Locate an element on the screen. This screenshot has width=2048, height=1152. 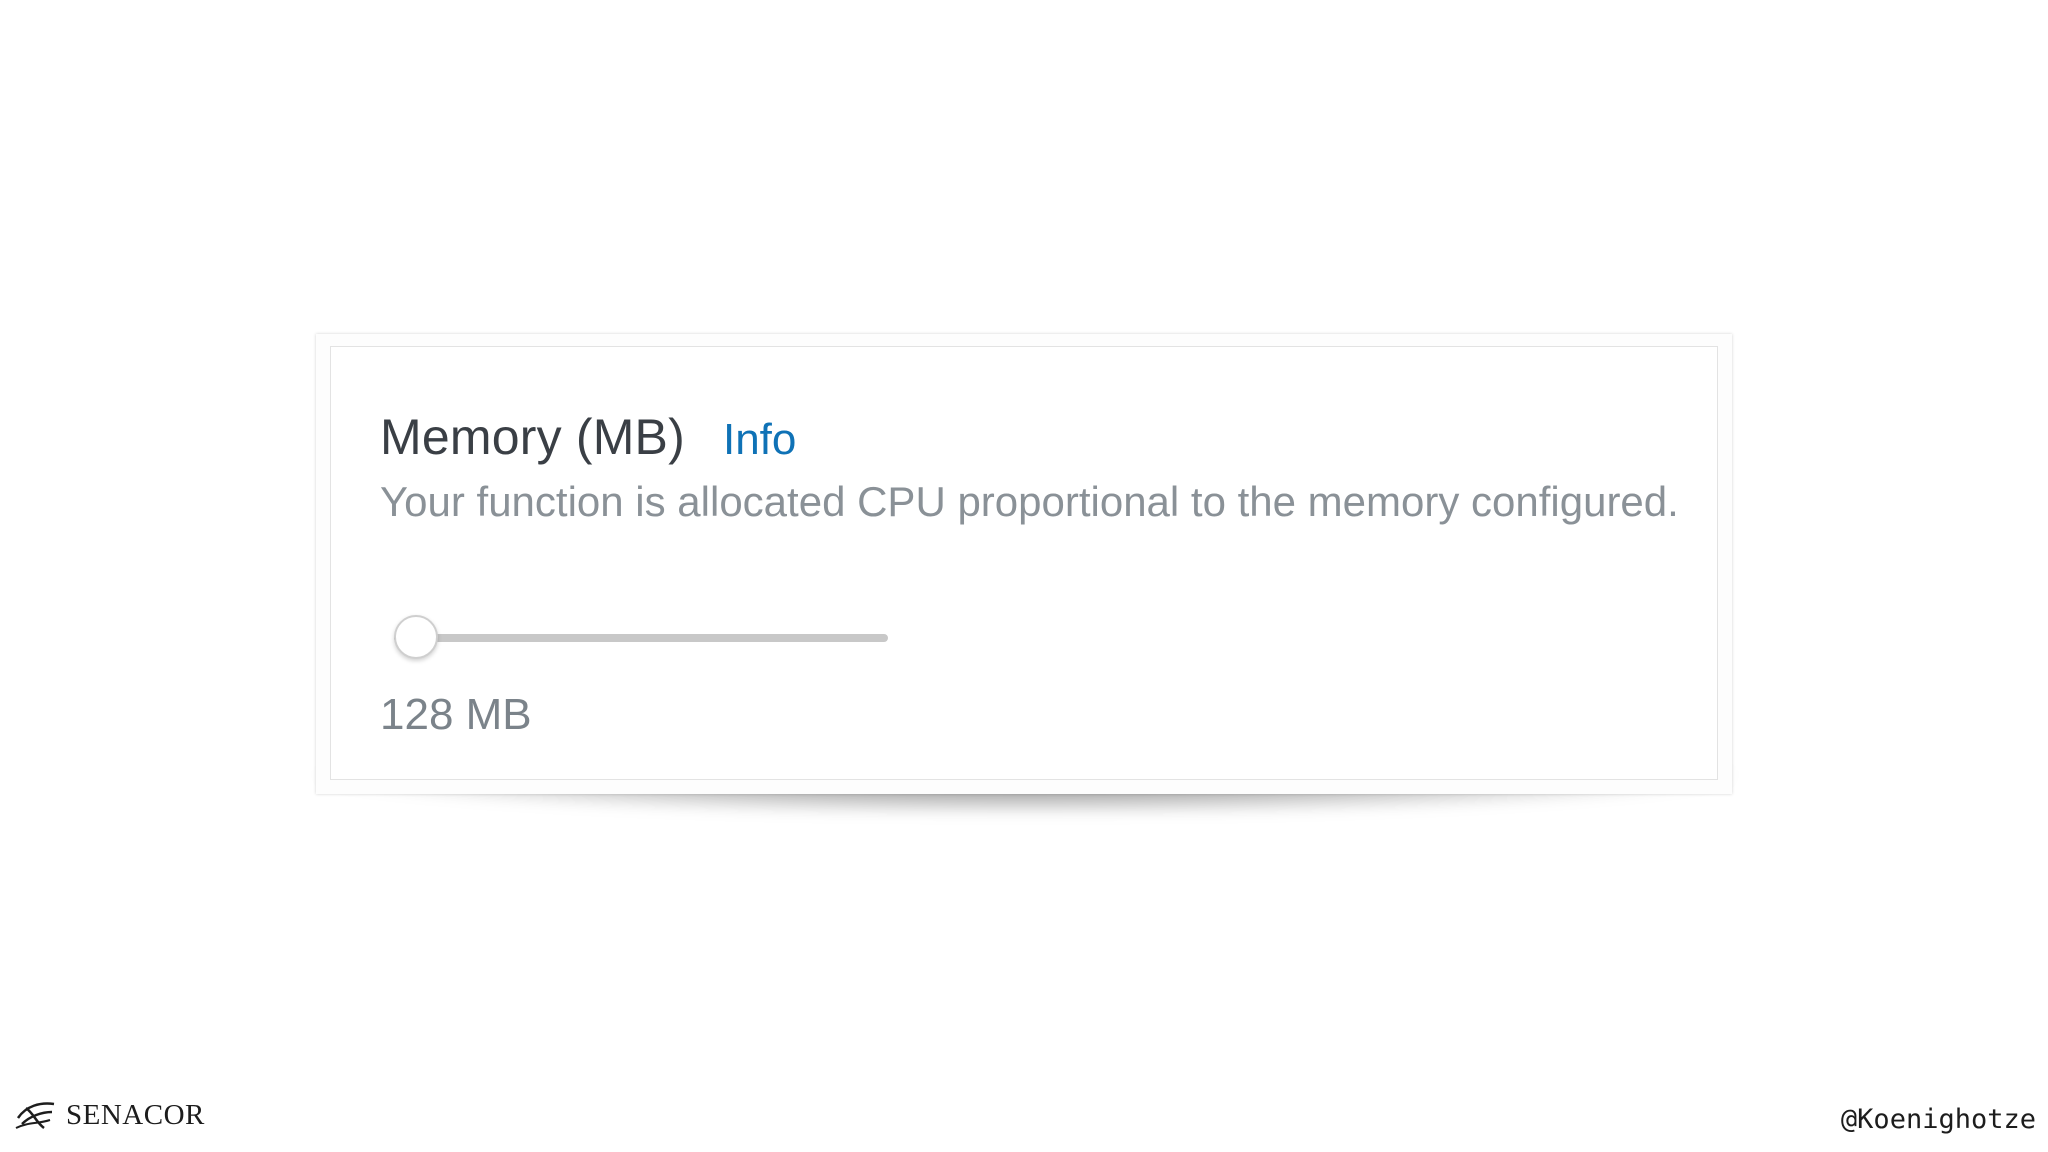
senacor-logo-icon is located at coordinates (35, 1115).